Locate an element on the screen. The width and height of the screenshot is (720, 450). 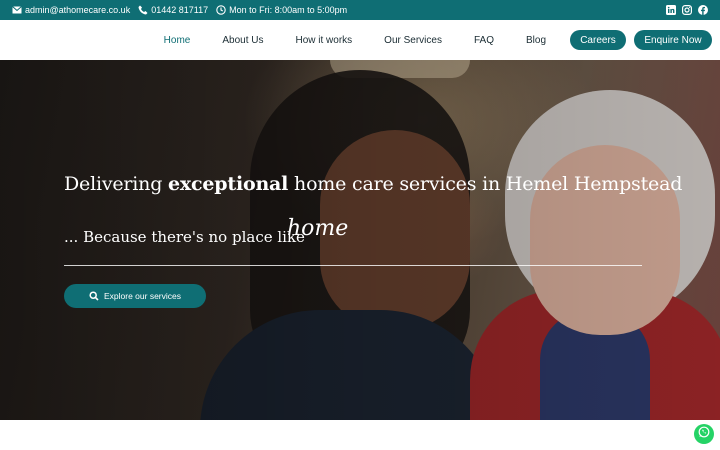
search-icon is located at coordinates (94, 296).